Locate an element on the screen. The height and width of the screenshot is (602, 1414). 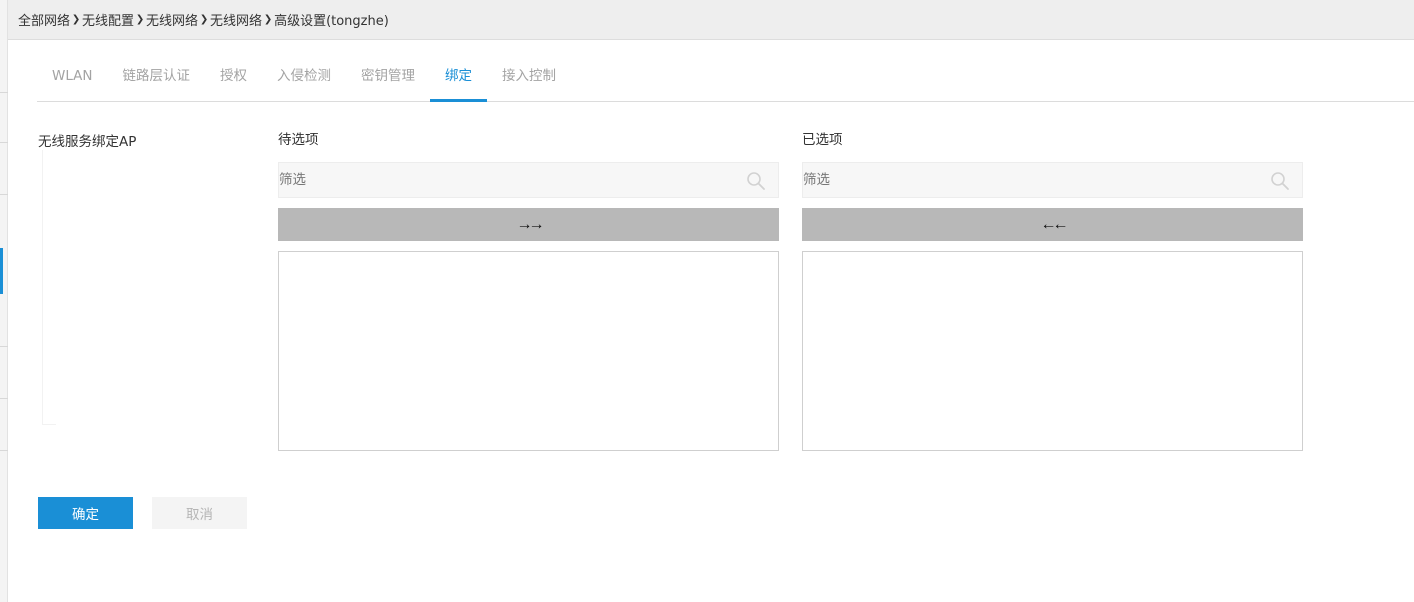
rail-active-indicator is located at coordinates (1, 271).